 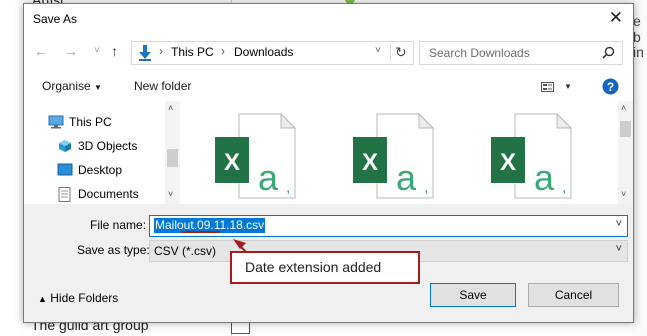 What do you see at coordinates (220, 248) in the screenshot?
I see `annotation-overlay` at bounding box center [220, 248].